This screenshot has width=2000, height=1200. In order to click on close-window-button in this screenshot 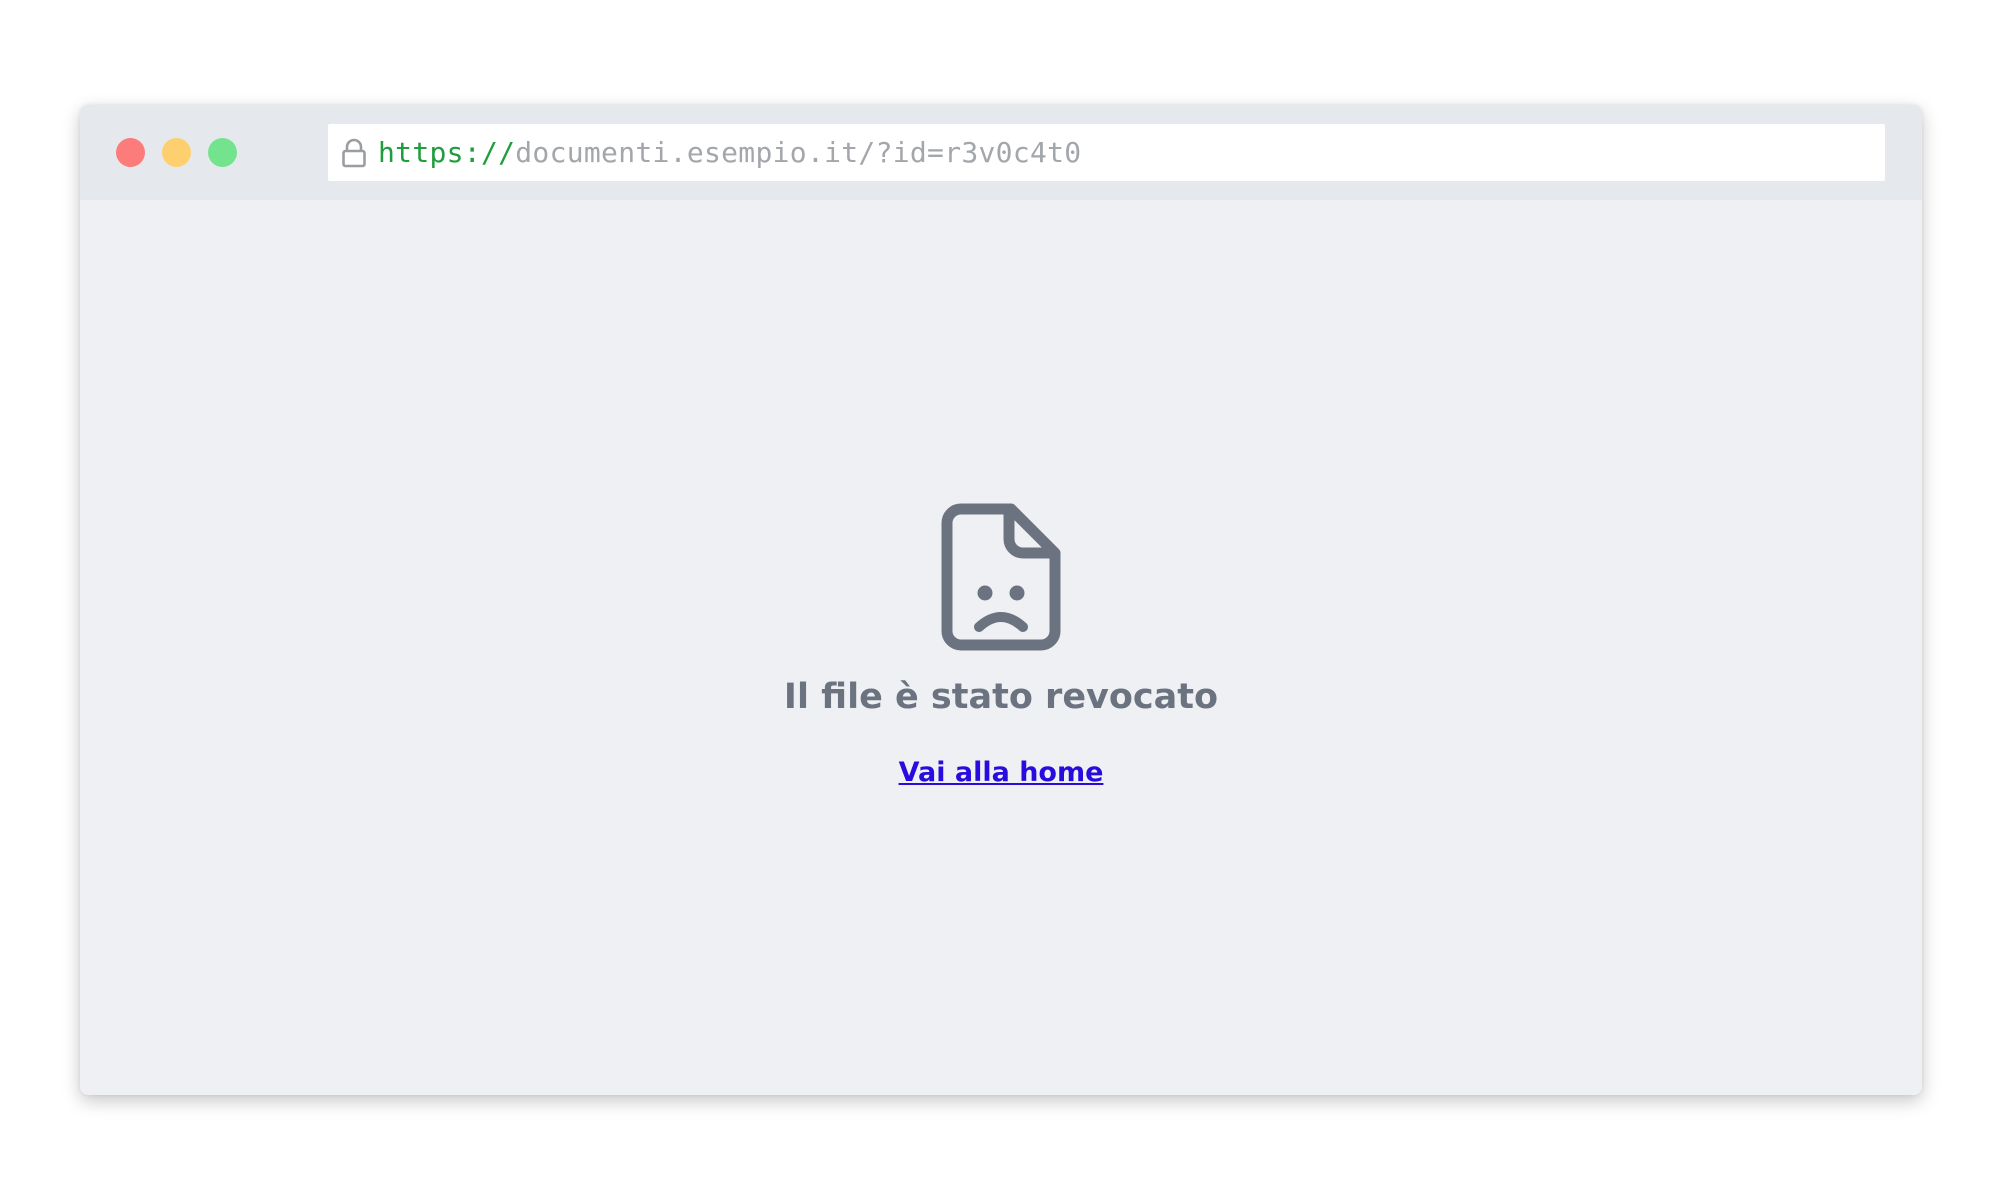, I will do `click(130, 152)`.